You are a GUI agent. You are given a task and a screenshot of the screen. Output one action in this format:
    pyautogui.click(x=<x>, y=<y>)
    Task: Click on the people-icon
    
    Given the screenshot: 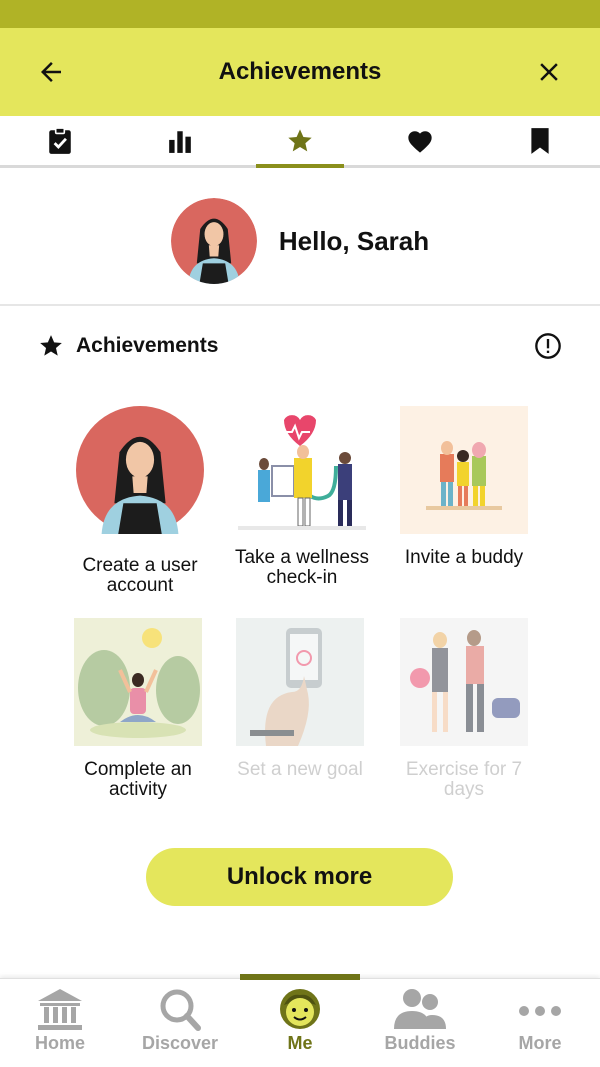 What is the action you would take?
    pyautogui.click(x=420, y=1009)
    